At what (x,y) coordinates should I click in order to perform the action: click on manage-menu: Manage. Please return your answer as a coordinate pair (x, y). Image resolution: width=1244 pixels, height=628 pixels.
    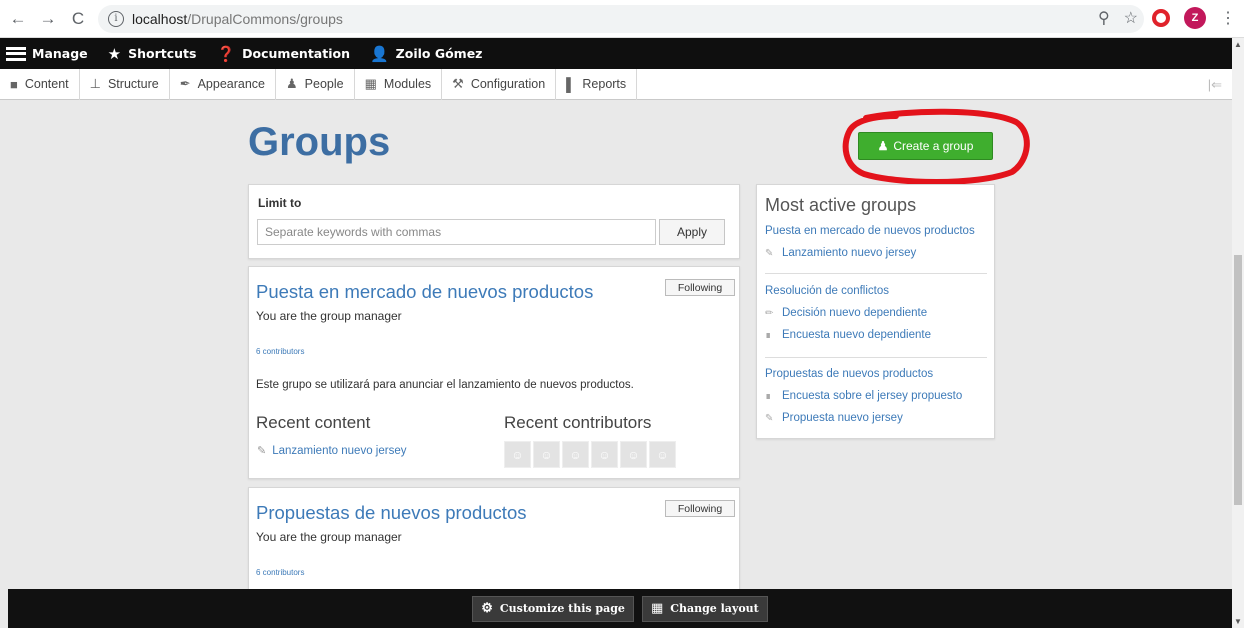
    Looking at the image, I should click on (49, 53).